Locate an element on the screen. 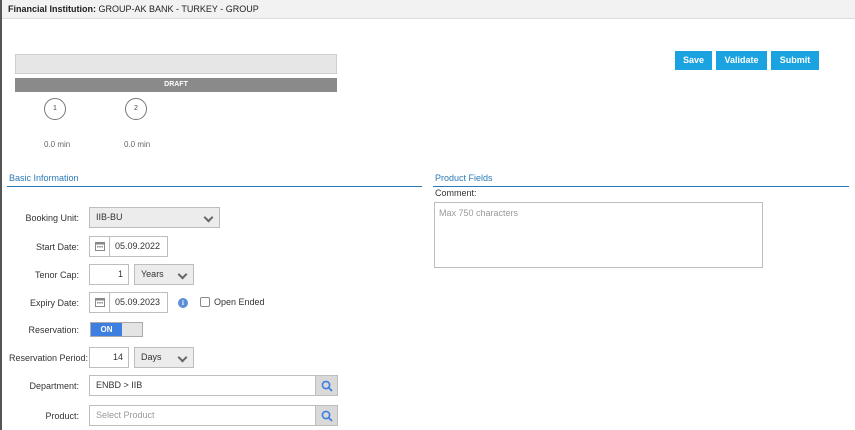 The height and width of the screenshot is (430, 855). start-date-label: Start Date: is located at coordinates (57, 247).